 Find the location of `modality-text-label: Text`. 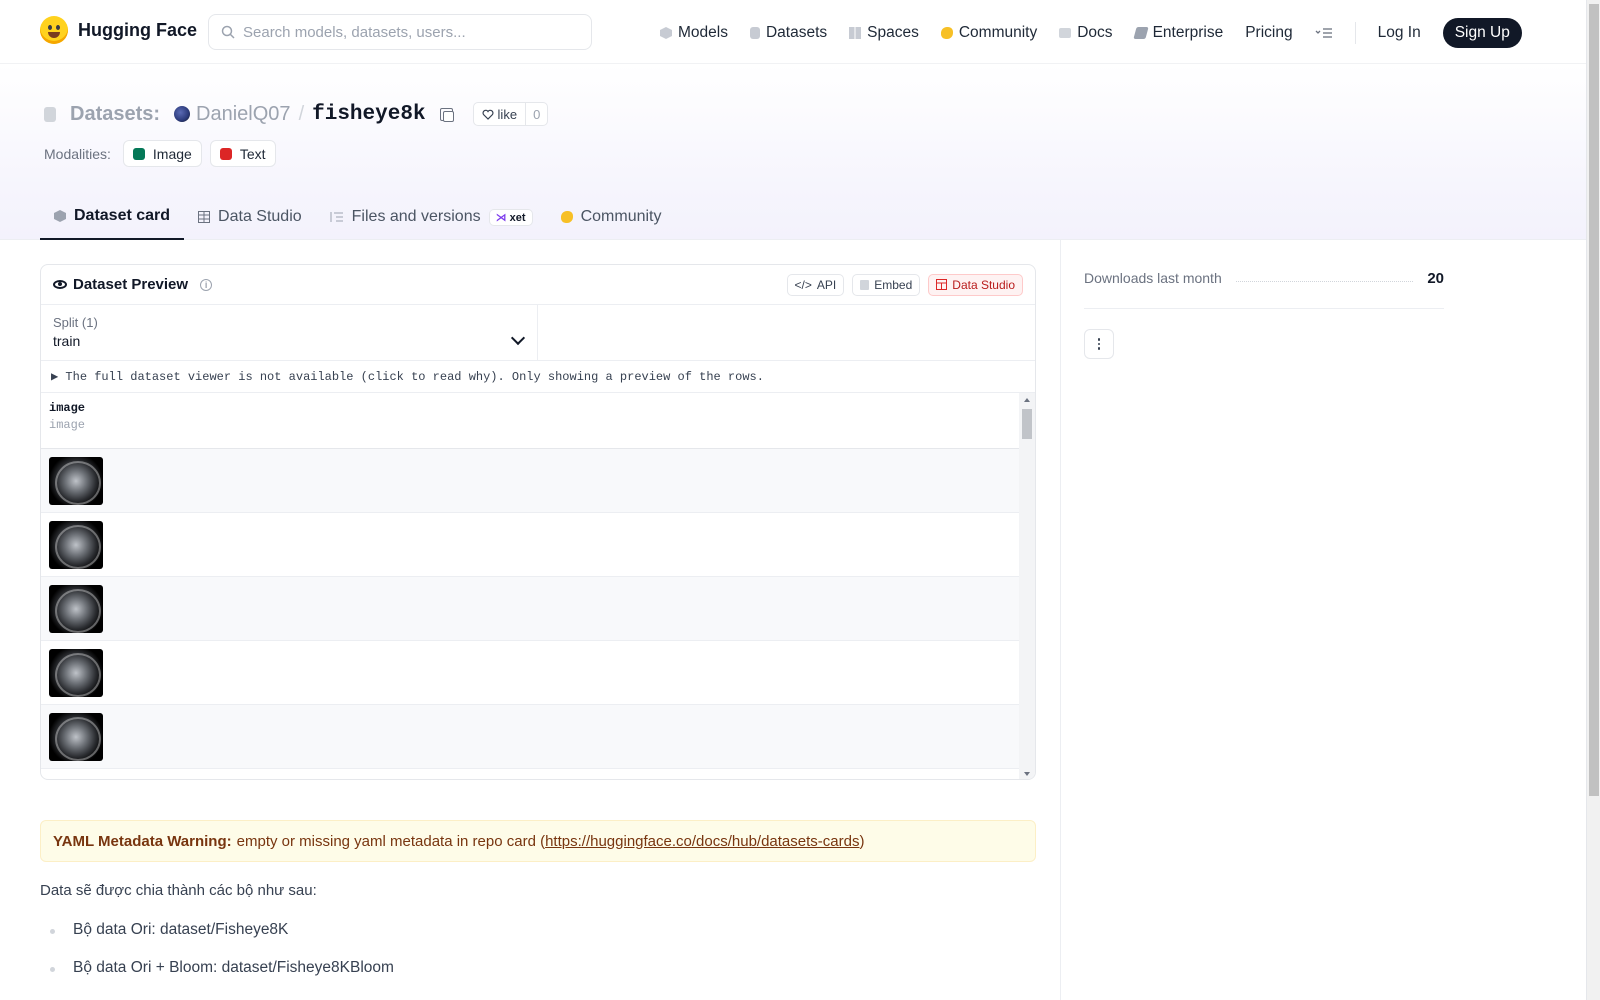

modality-text-label: Text is located at coordinates (252, 153).